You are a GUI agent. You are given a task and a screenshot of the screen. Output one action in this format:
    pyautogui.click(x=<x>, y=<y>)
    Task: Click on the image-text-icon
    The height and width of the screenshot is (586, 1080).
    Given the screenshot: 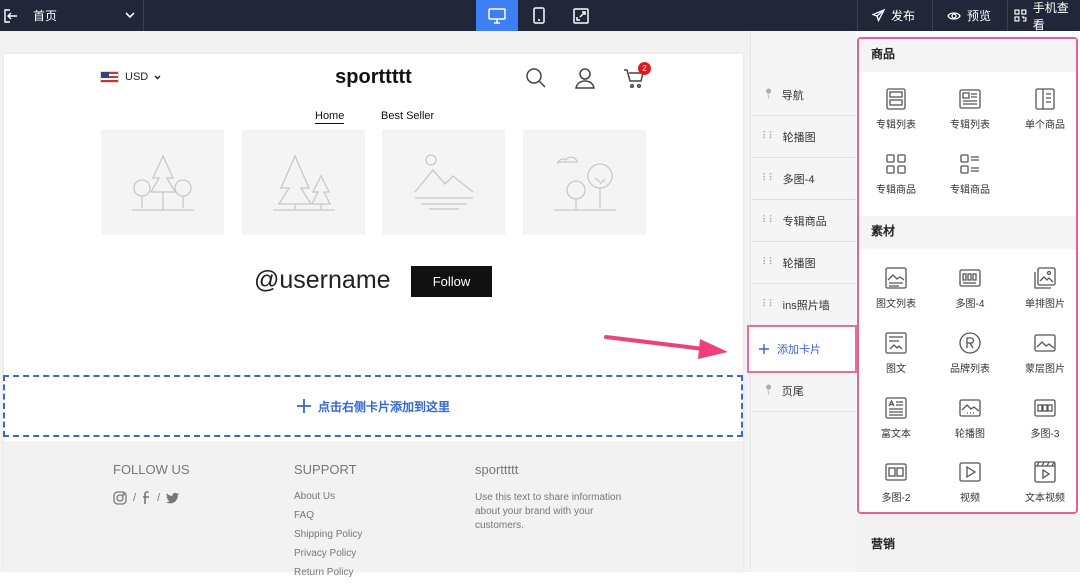 What is the action you would take?
    pyautogui.click(x=896, y=343)
    